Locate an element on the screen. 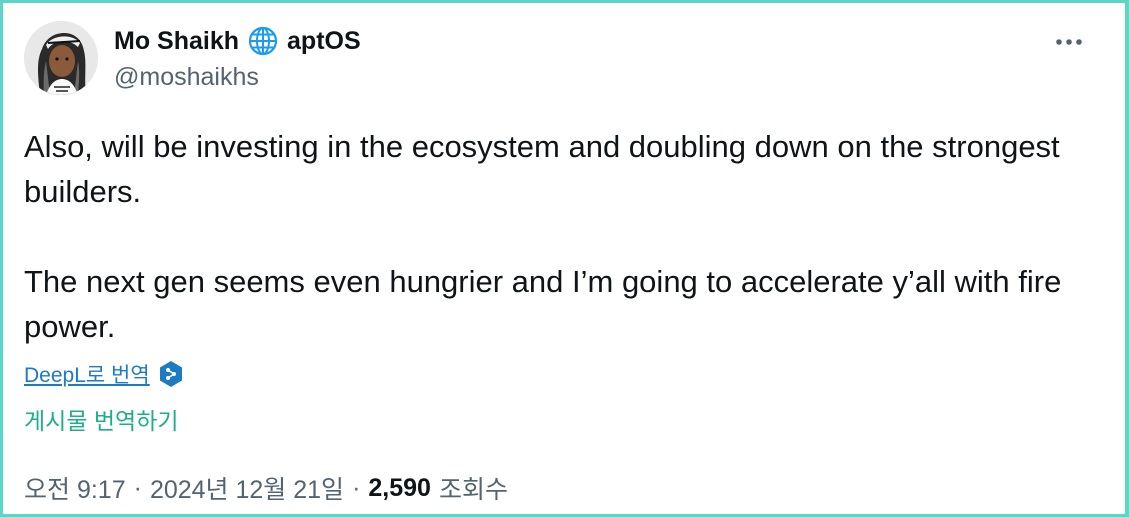 The image size is (1129, 517). post-date: 2024년 12월 21일 is located at coordinates (247, 488).